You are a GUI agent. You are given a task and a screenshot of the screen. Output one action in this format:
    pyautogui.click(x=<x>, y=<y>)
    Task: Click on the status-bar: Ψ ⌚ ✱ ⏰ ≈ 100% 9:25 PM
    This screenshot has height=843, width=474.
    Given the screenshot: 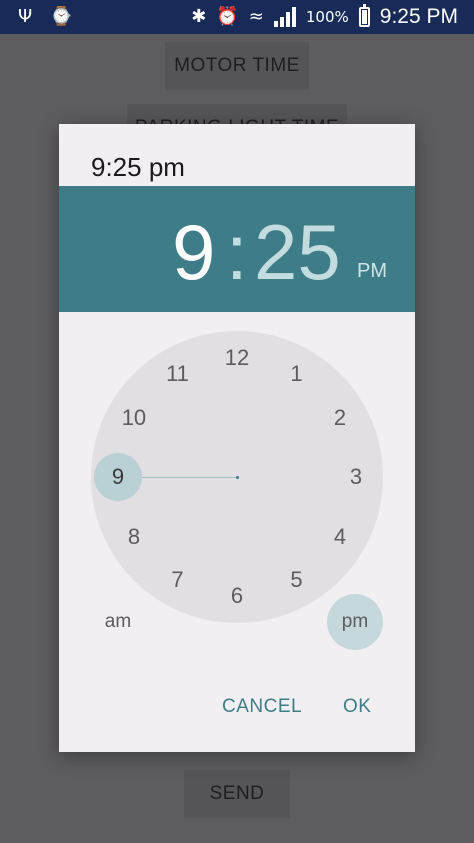 What is the action you would take?
    pyautogui.click(x=237, y=17)
    